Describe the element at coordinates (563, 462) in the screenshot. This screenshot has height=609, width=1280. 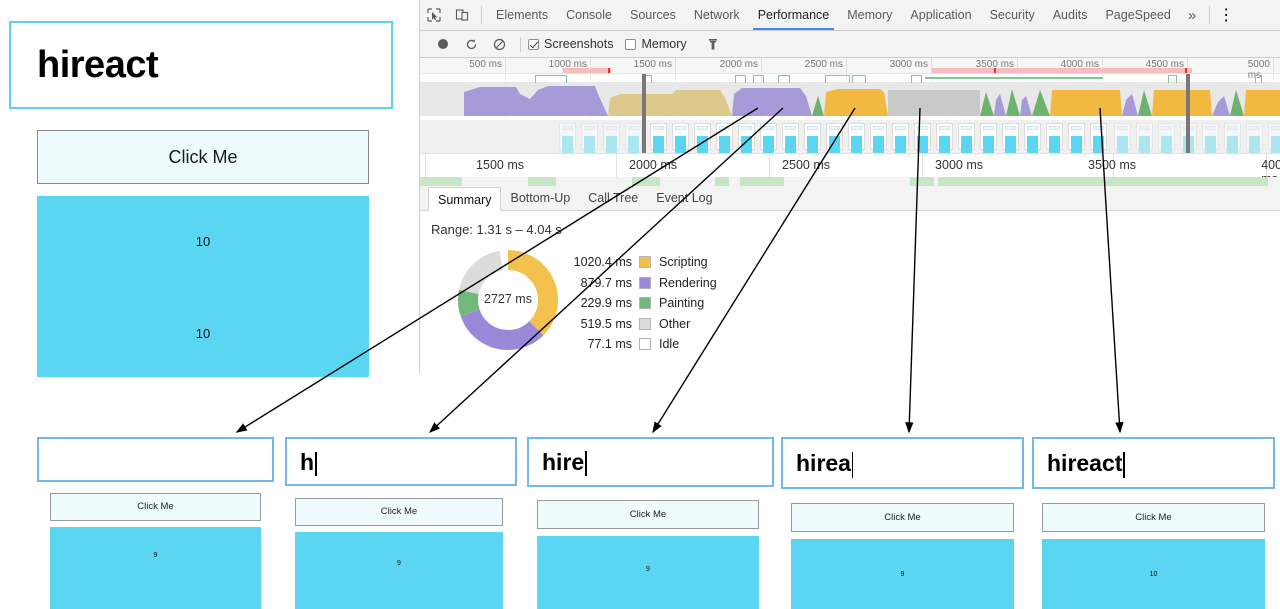
I see `thumb-input-value-3: hire` at that location.